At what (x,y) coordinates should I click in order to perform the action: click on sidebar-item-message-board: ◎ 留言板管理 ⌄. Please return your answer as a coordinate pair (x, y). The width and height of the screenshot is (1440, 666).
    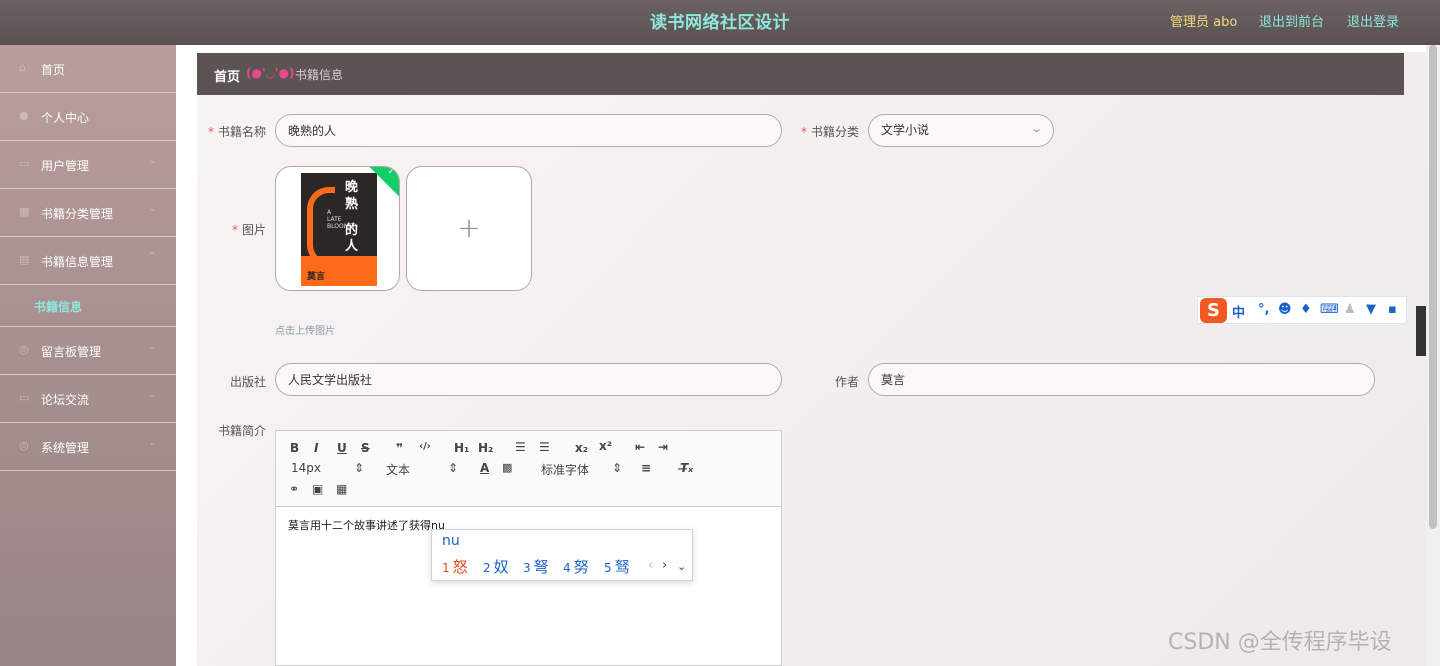
    Looking at the image, I should click on (88, 351).